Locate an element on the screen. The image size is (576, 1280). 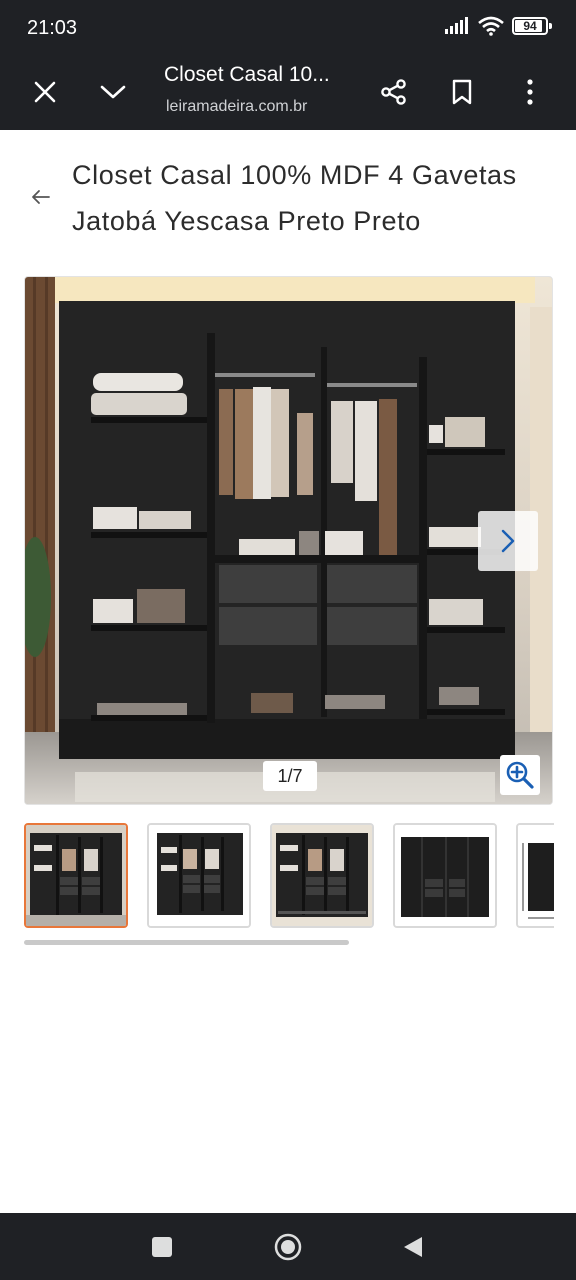
recents-square-icon is located at coordinates (162, 1247).